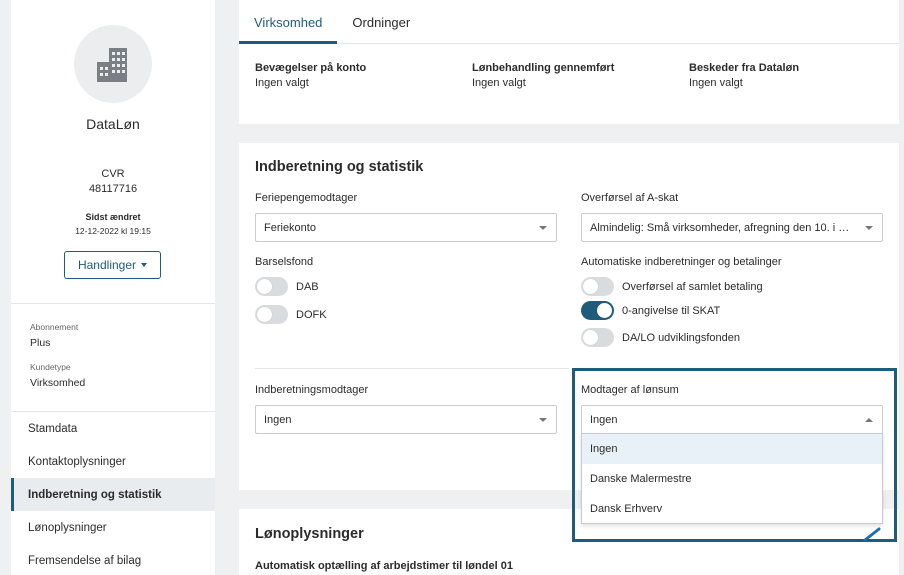  I want to click on toggle-label: DOFK, so click(311, 314).